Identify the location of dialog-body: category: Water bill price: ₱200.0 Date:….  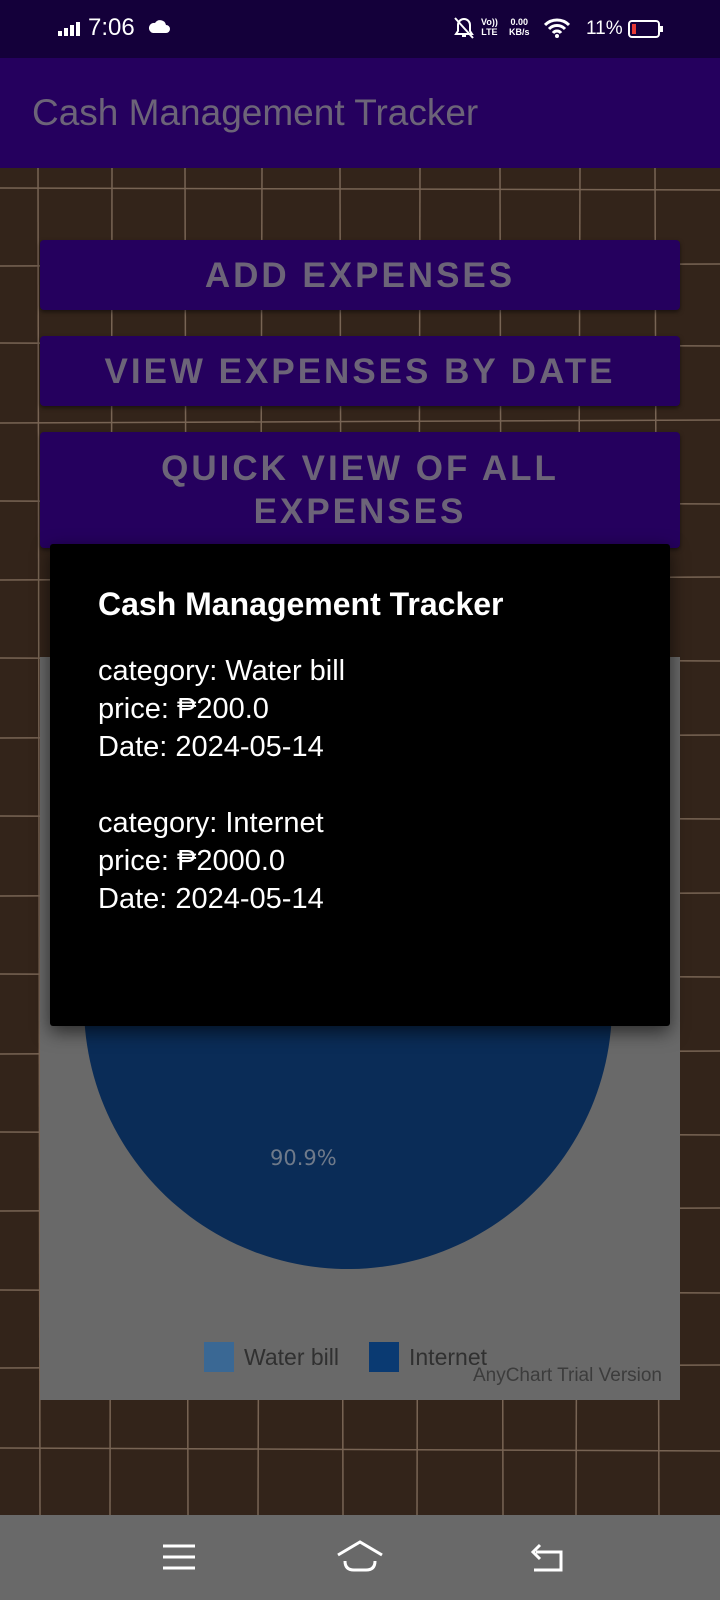
(221, 804).